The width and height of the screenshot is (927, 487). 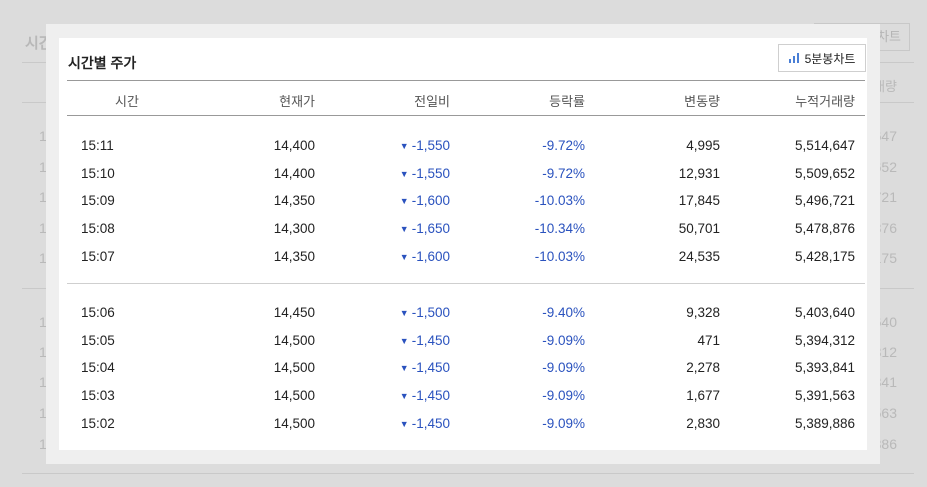 I want to click on row-cumulative: 5,403,640, so click(x=824, y=312).